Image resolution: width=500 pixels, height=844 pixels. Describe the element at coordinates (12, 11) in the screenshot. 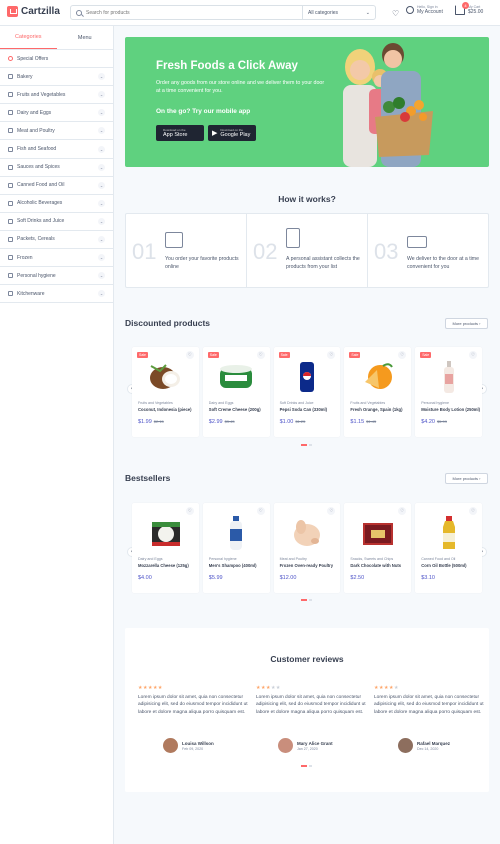

I see `cart-logo-icon` at that location.